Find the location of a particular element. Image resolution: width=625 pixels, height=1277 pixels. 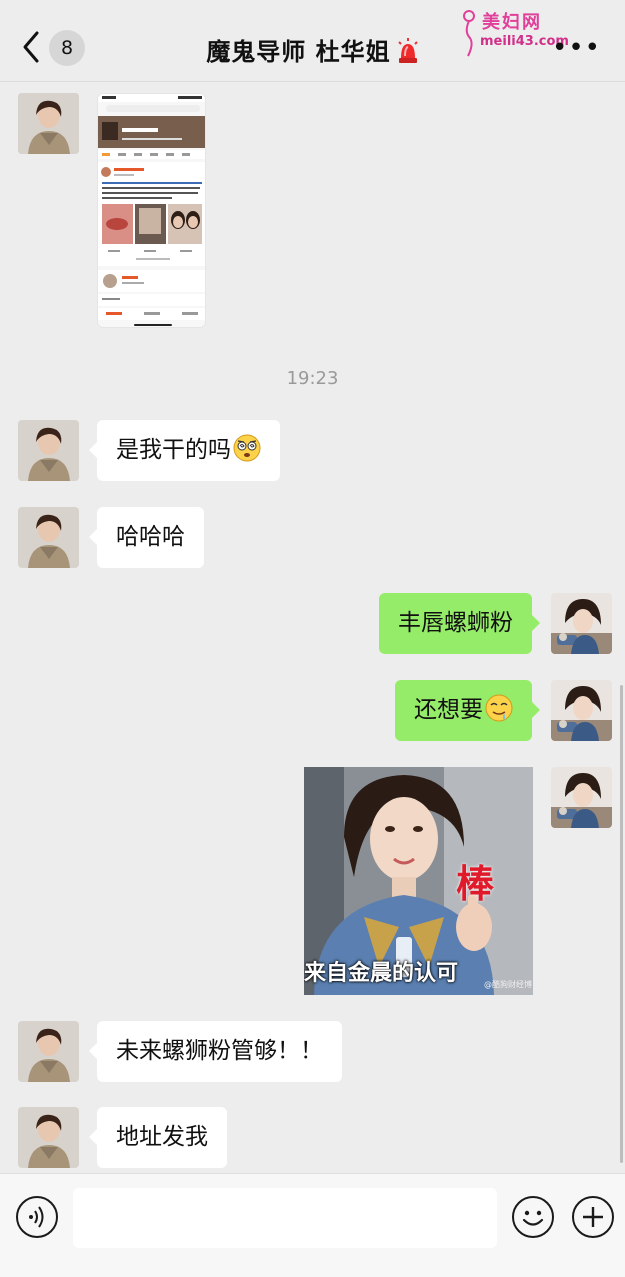

message-text: 未来螺狮粉管够！！ is located at coordinates (219, 1051).